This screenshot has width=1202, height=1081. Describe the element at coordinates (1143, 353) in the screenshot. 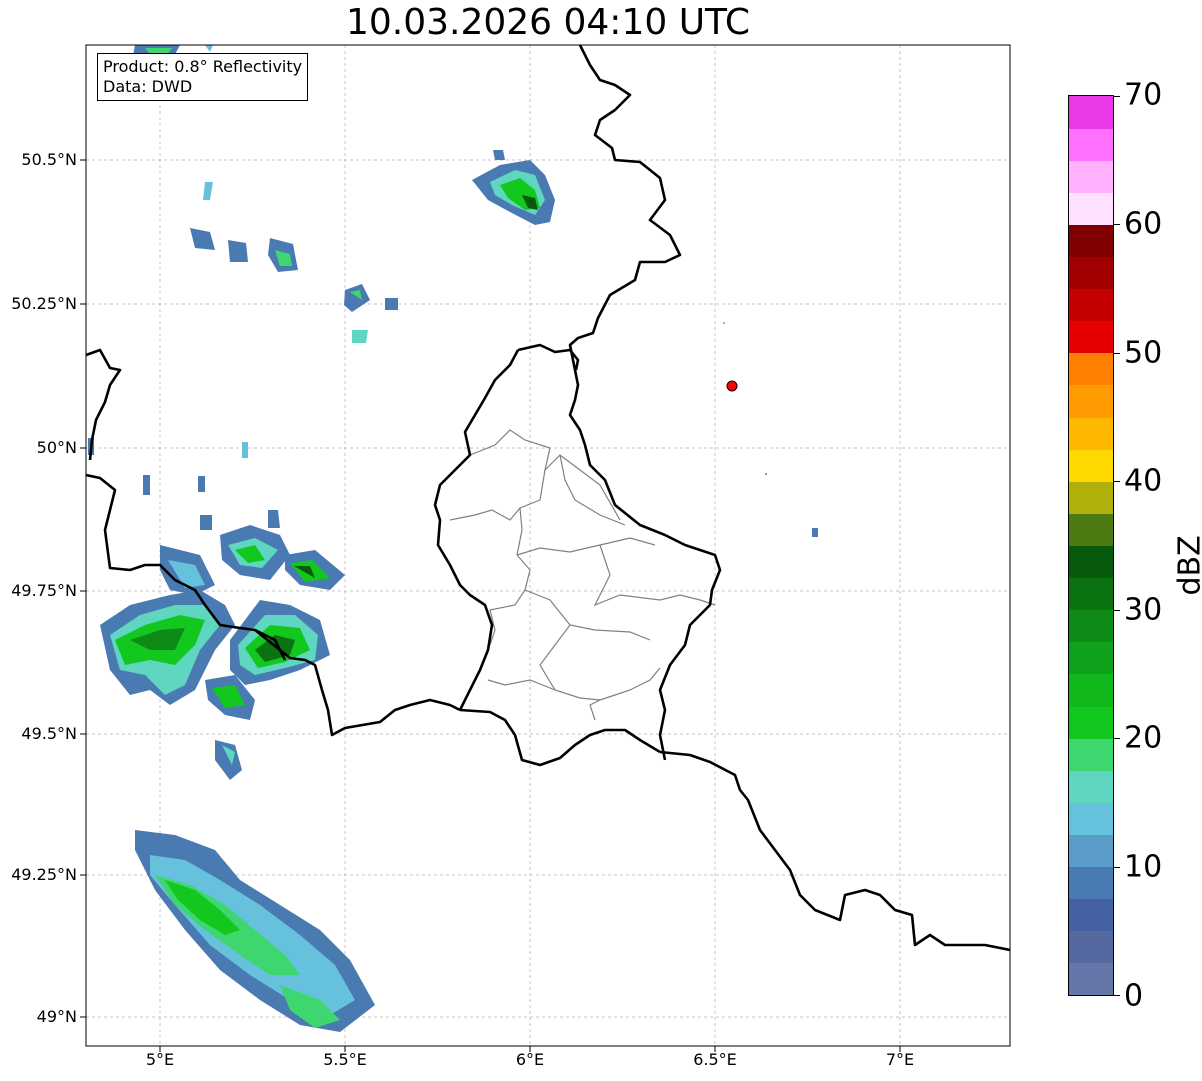

I see `colorbar-tick-label: 50` at that location.